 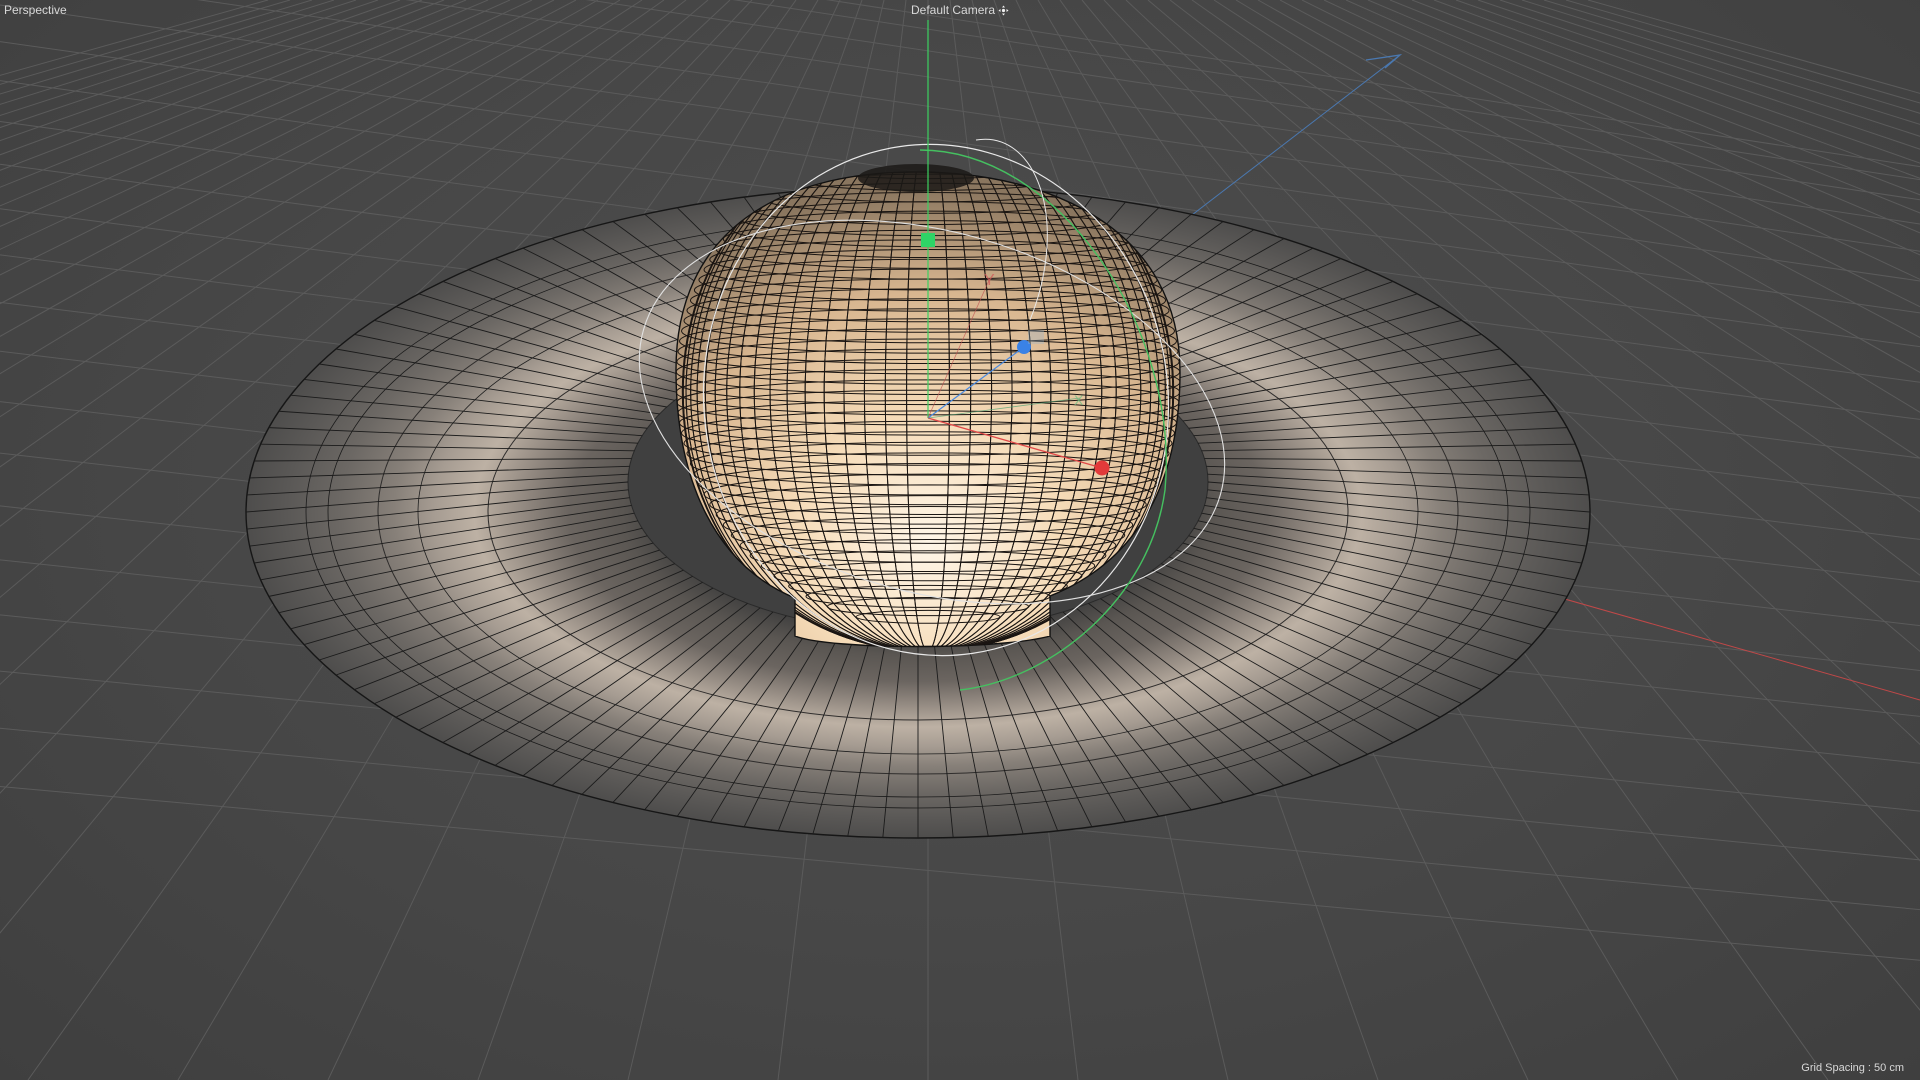 I want to click on camera-name-label: Default Camera, so click(x=953, y=10).